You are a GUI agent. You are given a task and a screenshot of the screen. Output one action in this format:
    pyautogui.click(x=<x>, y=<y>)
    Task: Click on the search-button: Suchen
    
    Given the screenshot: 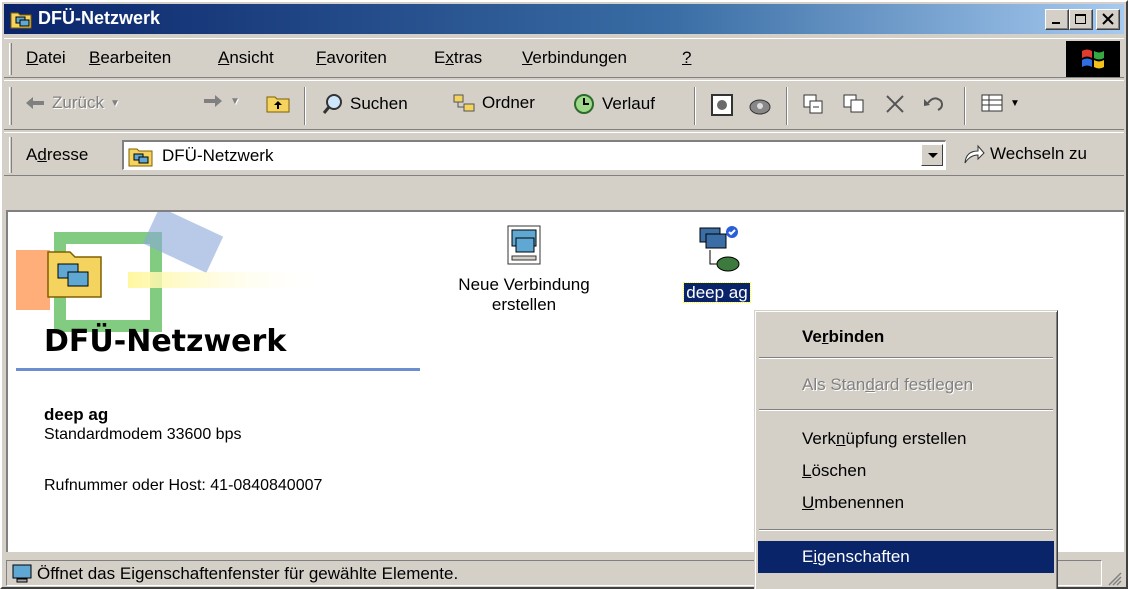 What is the action you would take?
    pyautogui.click(x=365, y=104)
    